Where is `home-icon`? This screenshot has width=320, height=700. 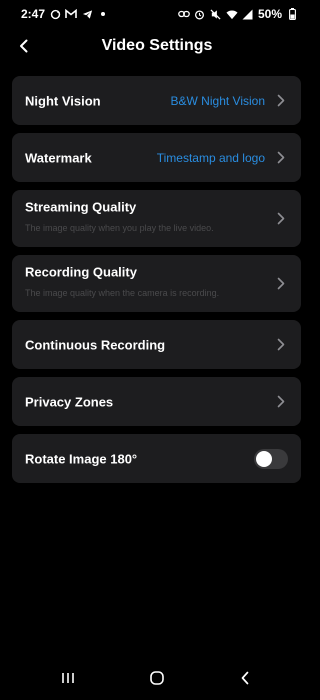
home-icon is located at coordinates (157, 680).